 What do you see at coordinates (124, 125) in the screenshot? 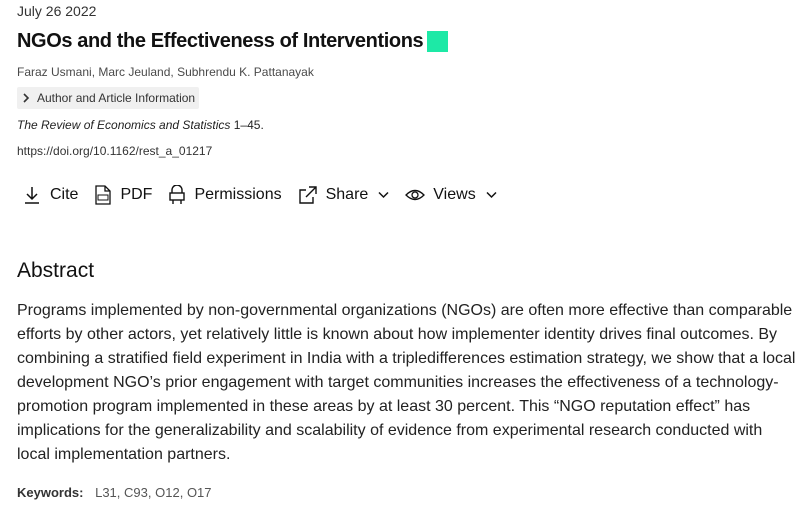
I see `journal-name: The Review of Economics and Statistics` at bounding box center [124, 125].